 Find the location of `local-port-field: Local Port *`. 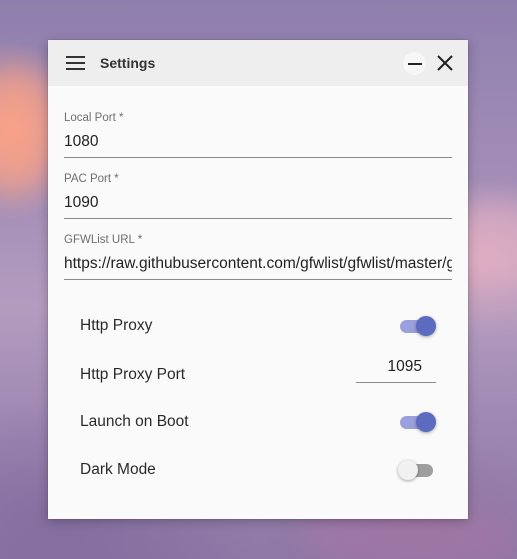

local-port-field: Local Port * is located at coordinates (258, 134).